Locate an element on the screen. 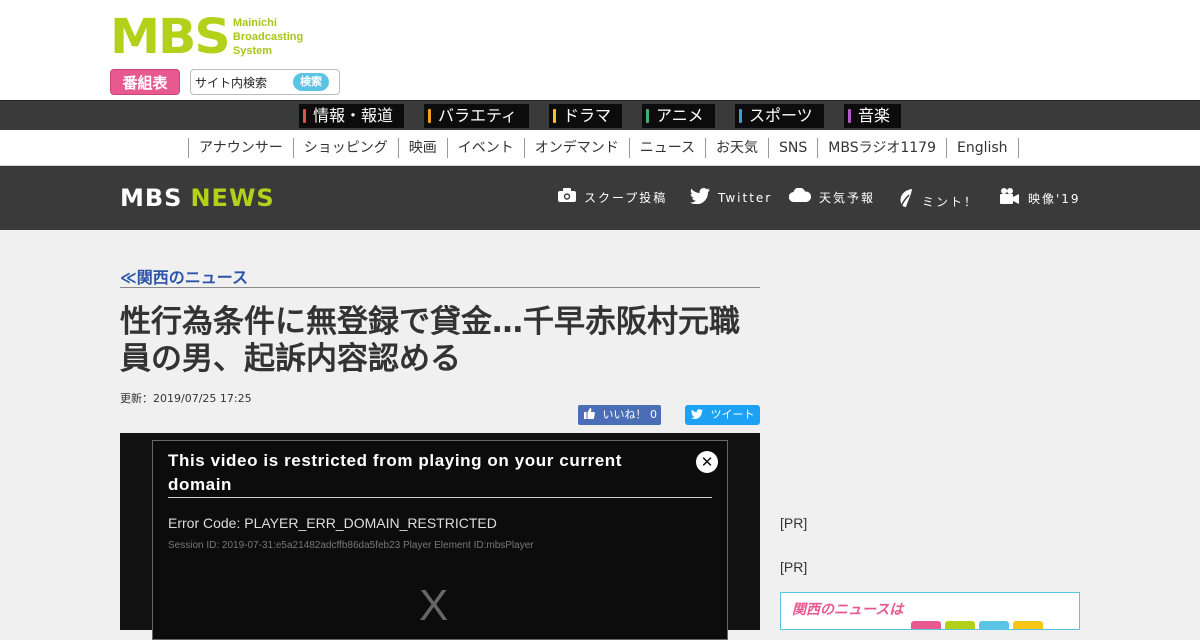 The width and height of the screenshot is (1200, 640). breadcrumb-kansai-news: ≪関西のニュース is located at coordinates (184, 276).